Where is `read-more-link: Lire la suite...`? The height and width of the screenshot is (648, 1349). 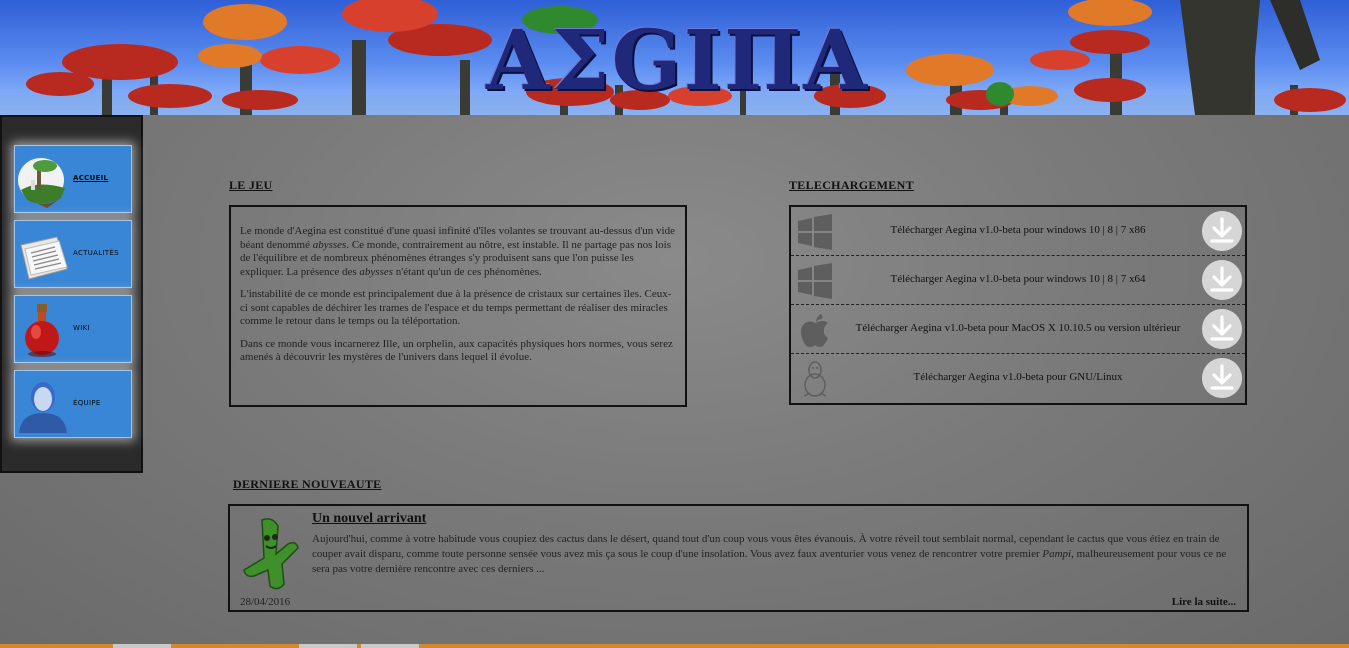 read-more-link: Lire la suite... is located at coordinates (1204, 602).